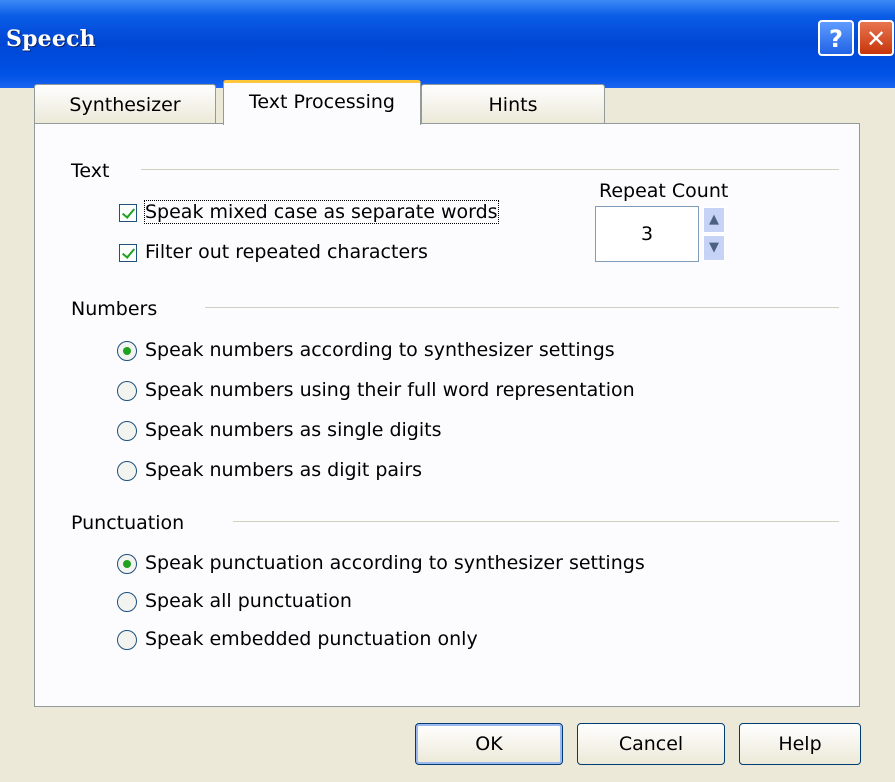  Describe the element at coordinates (128, 523) in the screenshot. I see `punctuation-group-label: Punctuation` at that location.